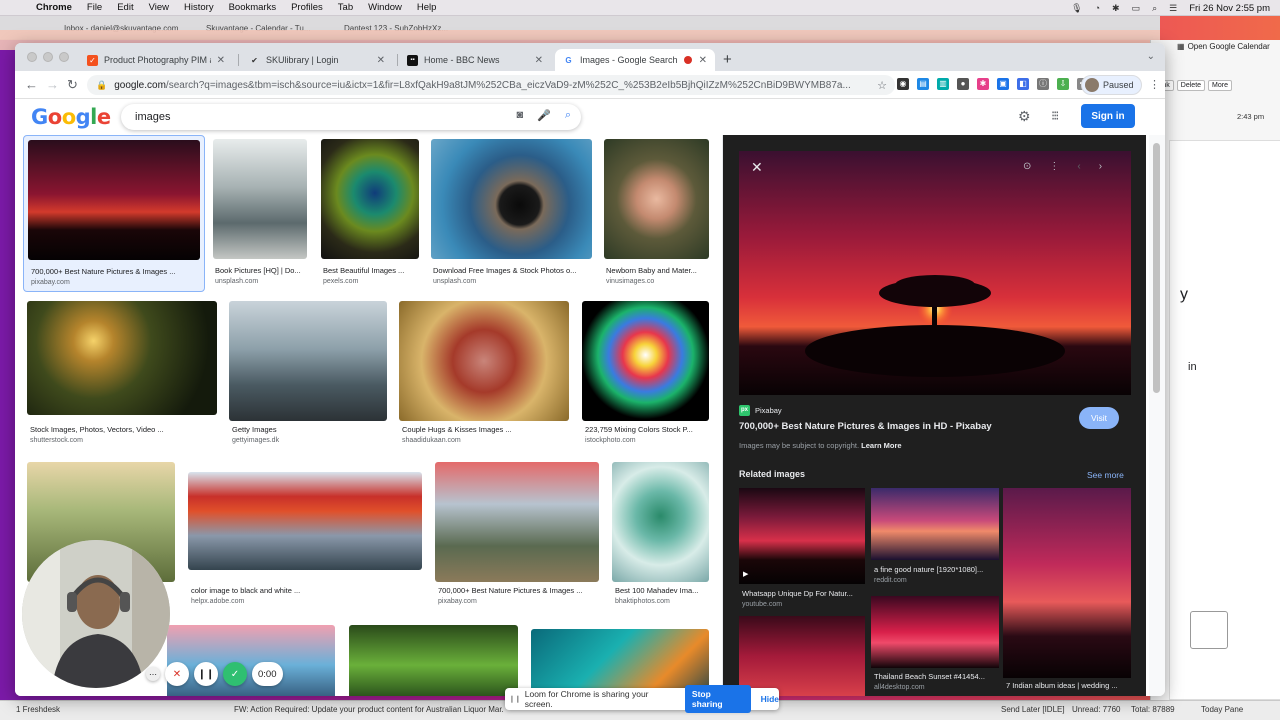 This screenshot has height=720, width=1280. What do you see at coordinates (1099, 418) in the screenshot?
I see `visit-button: Visit` at bounding box center [1099, 418].